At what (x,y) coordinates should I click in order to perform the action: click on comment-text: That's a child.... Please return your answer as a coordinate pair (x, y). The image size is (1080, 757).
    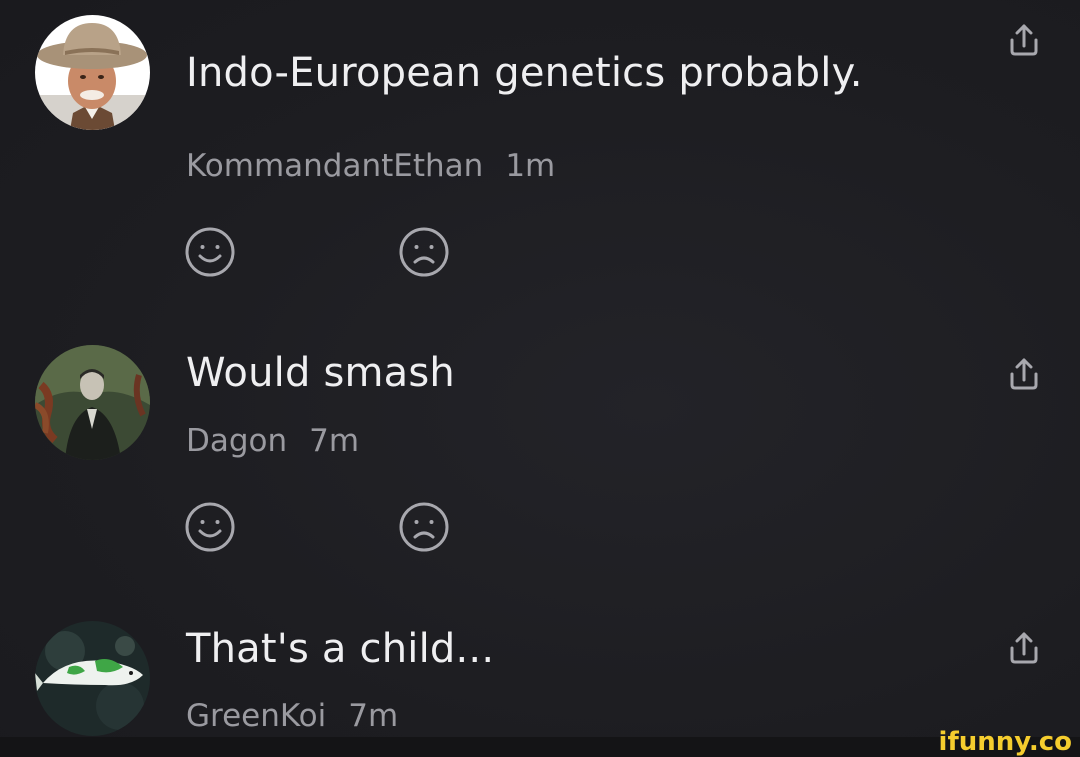
    Looking at the image, I should click on (340, 649).